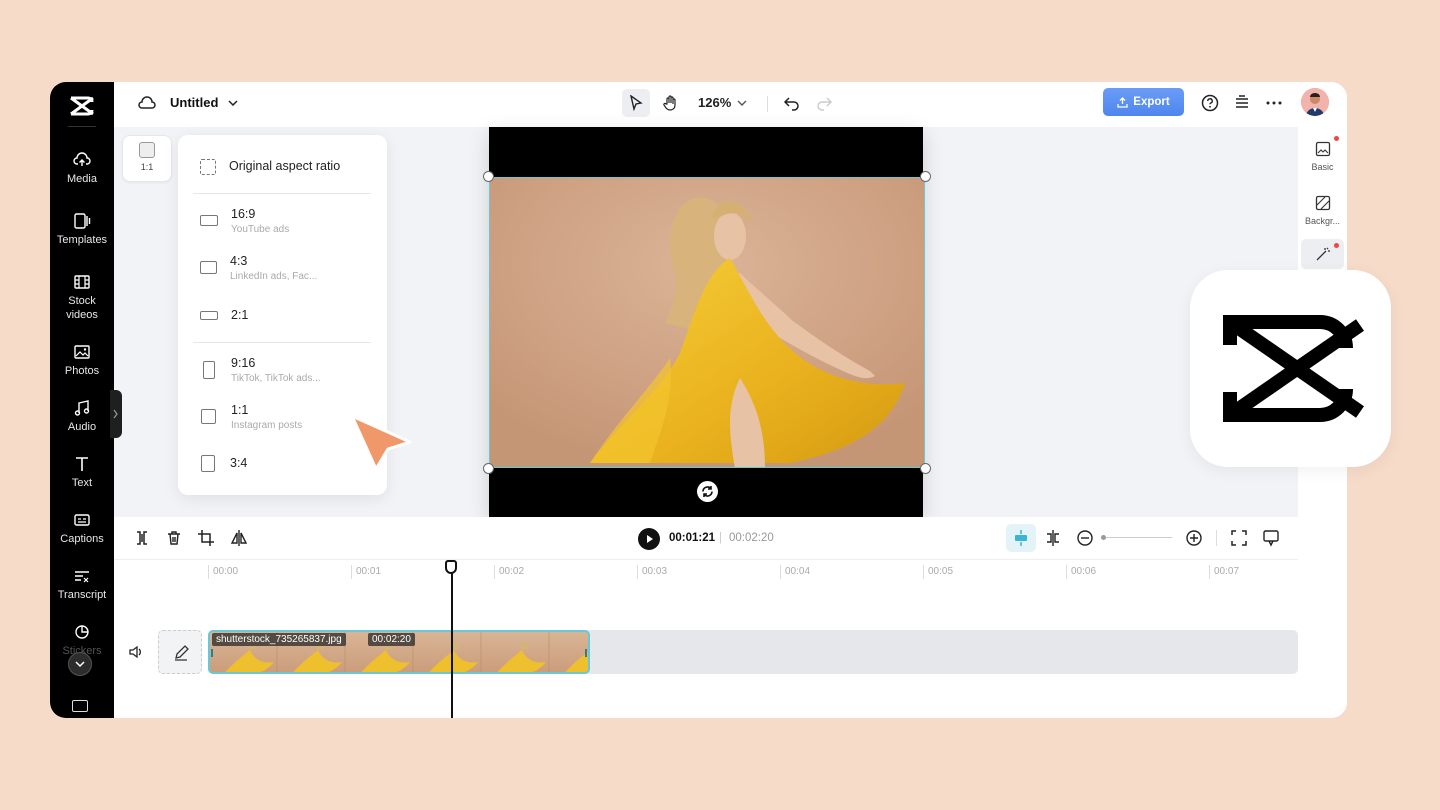 The height and width of the screenshot is (810, 1440). I want to click on menu-item-1-1: 1:1 Instagram posts, so click(251, 417).